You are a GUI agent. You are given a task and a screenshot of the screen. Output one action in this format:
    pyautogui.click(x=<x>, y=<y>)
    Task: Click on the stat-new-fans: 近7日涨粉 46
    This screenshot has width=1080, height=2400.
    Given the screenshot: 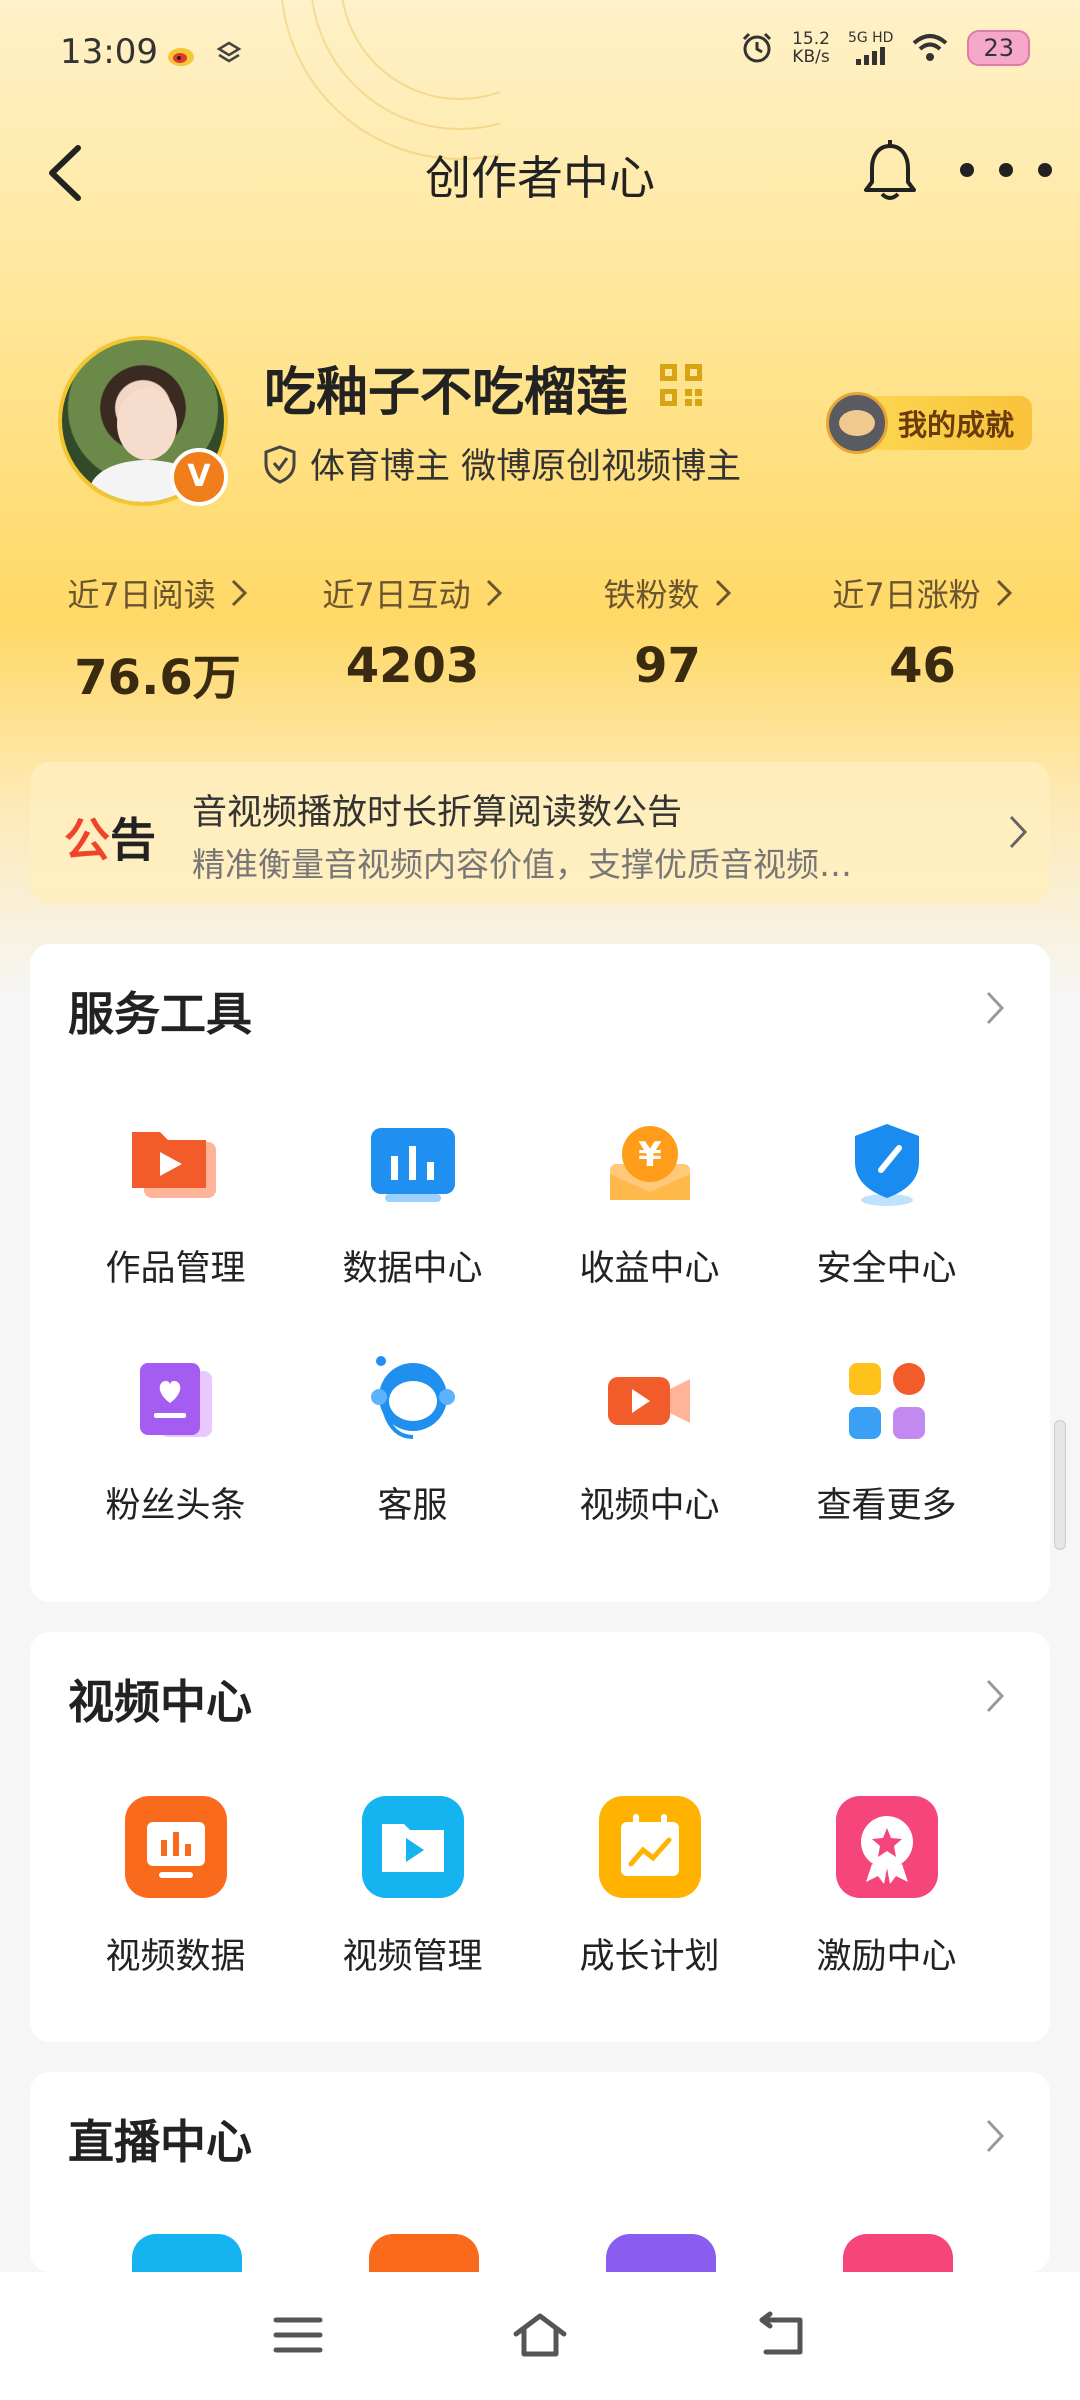 What is the action you would take?
    pyautogui.click(x=922, y=645)
    